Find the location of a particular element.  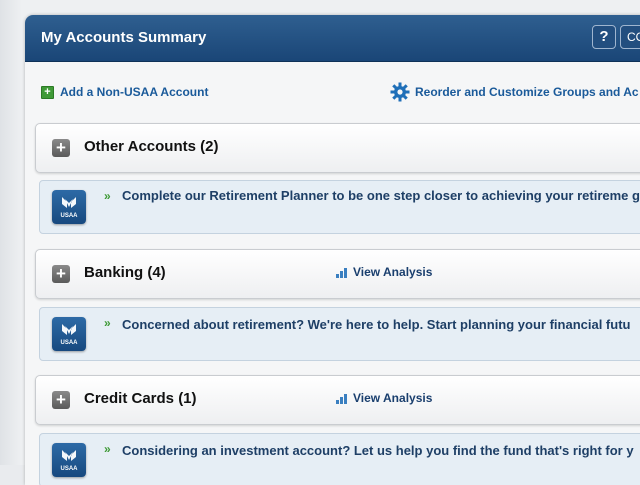

gear-icon is located at coordinates (400, 92).